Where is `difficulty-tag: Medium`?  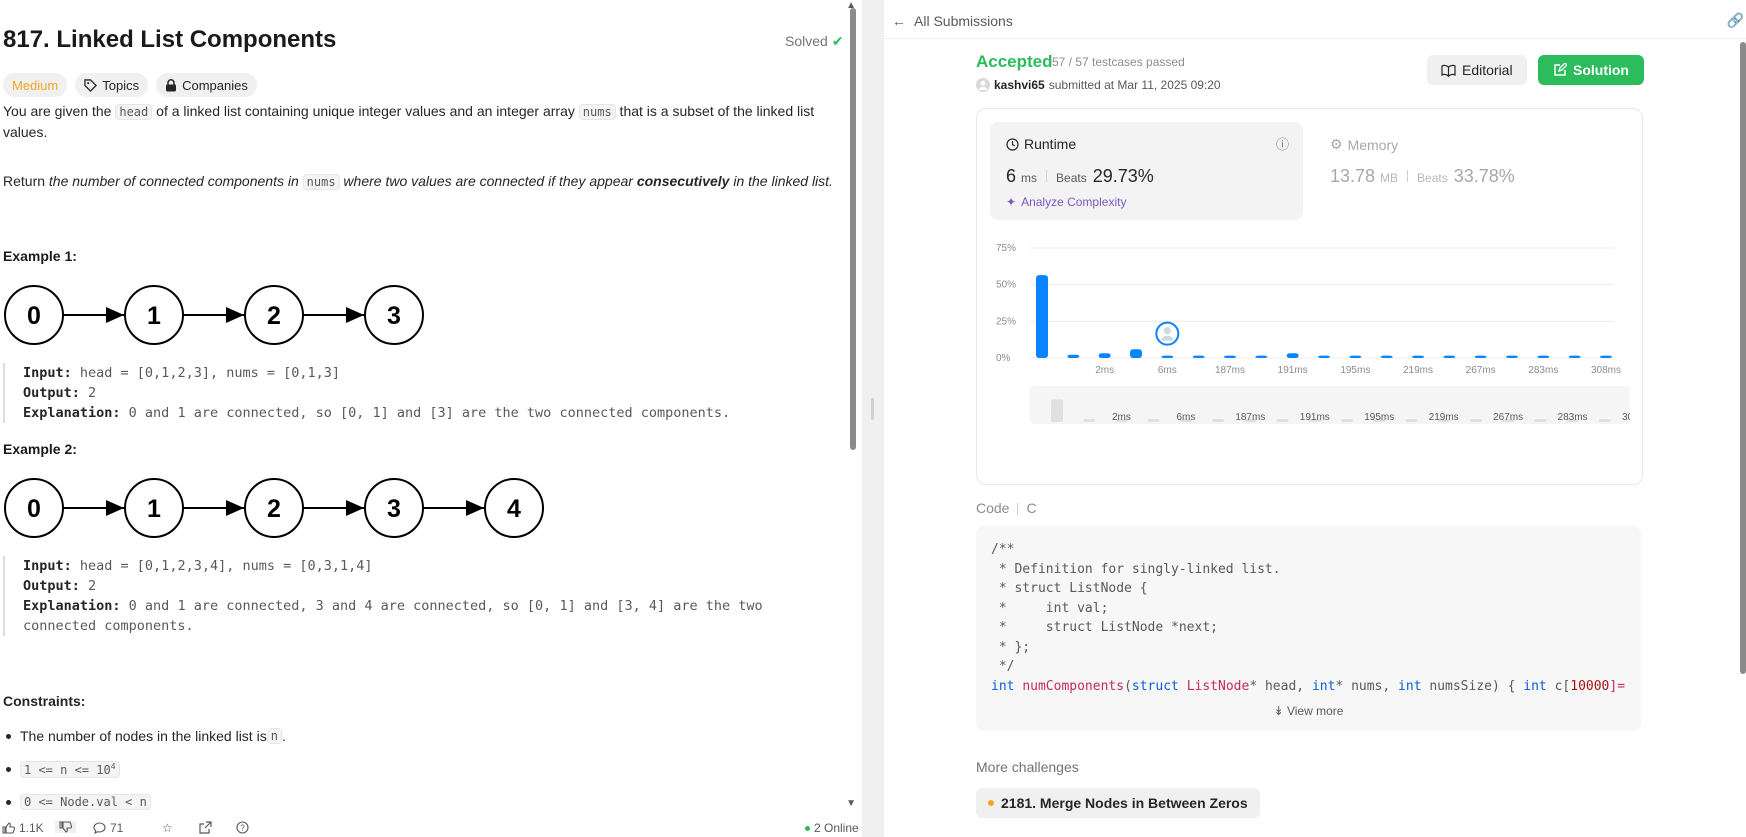 difficulty-tag: Medium is located at coordinates (35, 85).